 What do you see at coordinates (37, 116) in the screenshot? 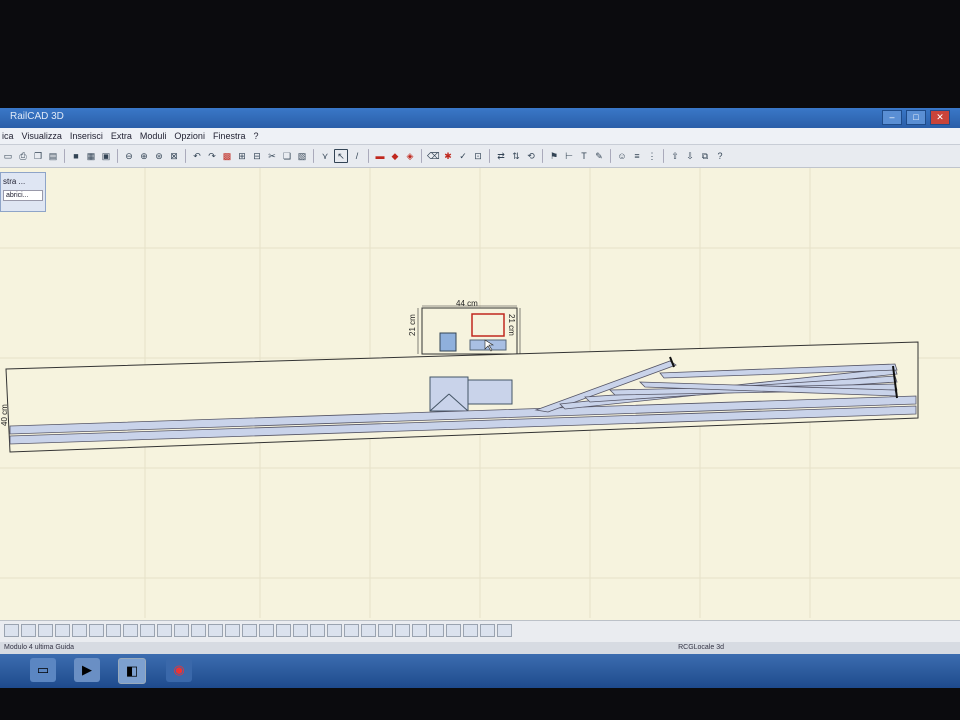
I see `window-title: RailCAD 3D` at bounding box center [37, 116].